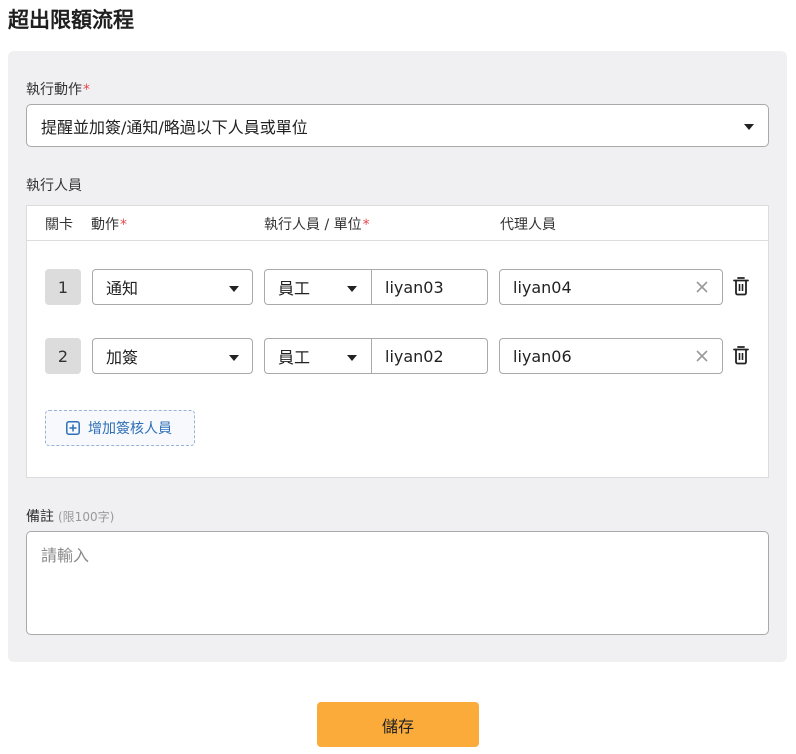 The height and width of the screenshot is (754, 796). What do you see at coordinates (611, 287) in the screenshot?
I see `delegate-input: liyan04` at bounding box center [611, 287].